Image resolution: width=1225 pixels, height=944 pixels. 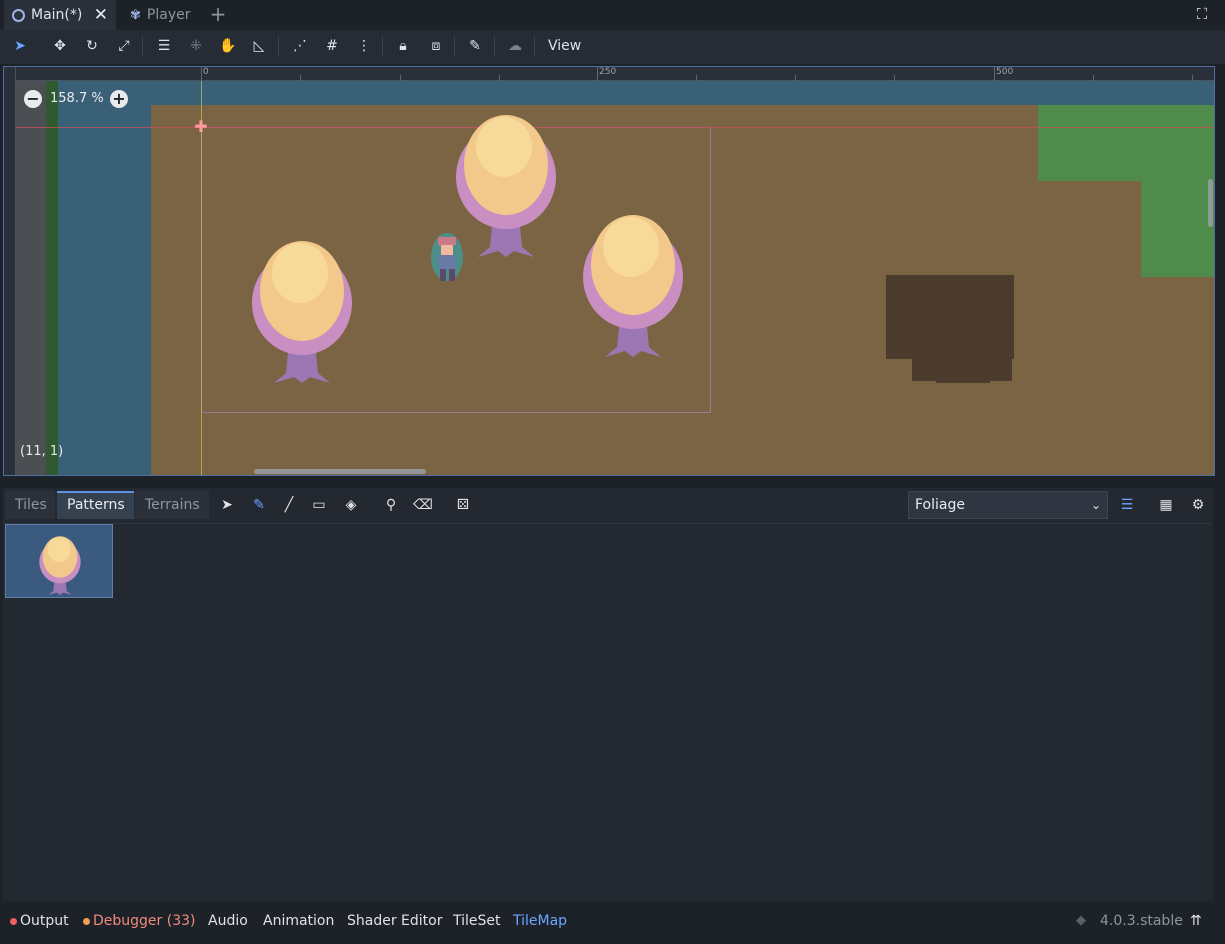 I want to click on character-icon: ✾, so click(x=135, y=15).